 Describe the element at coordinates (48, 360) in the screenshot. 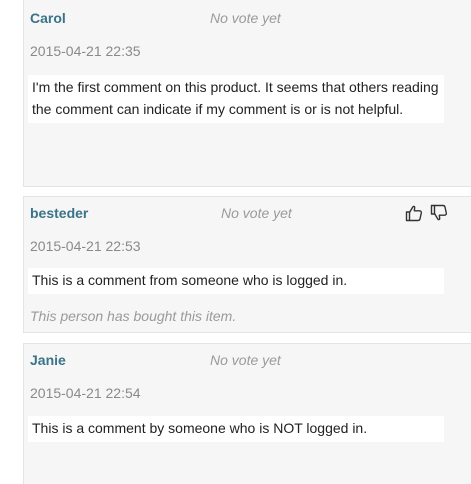

I see `comment-author: Janie` at that location.